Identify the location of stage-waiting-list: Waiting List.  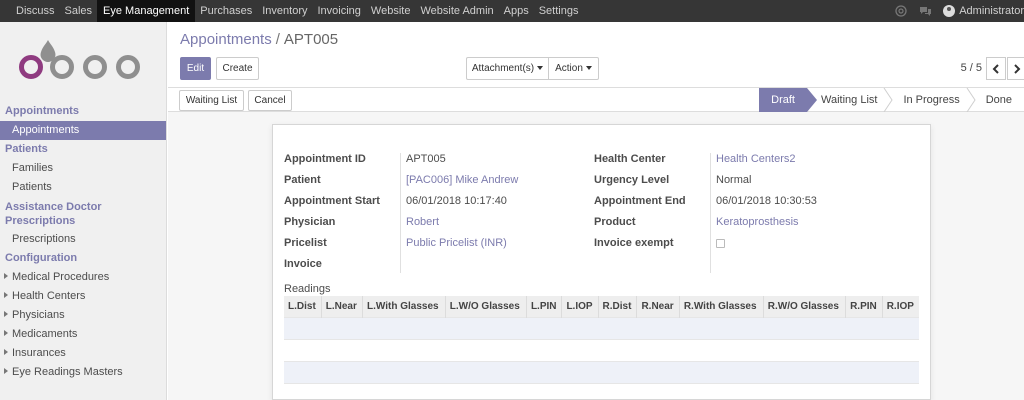
(850, 100).